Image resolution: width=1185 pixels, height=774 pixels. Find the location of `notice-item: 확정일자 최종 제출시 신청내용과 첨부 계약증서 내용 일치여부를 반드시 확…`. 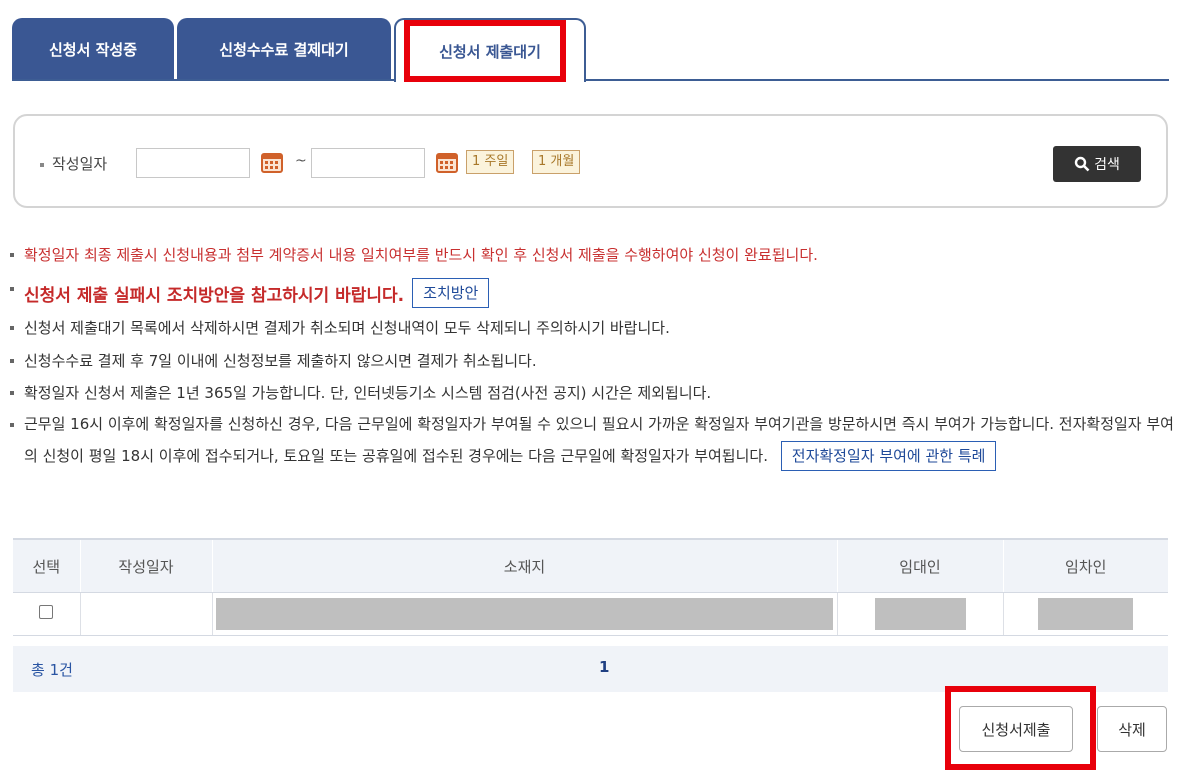

notice-item: 확정일자 최종 제출시 신청내용과 첨부 계약증서 내용 일치여부를 반드시 확… is located at coordinates (413, 254).